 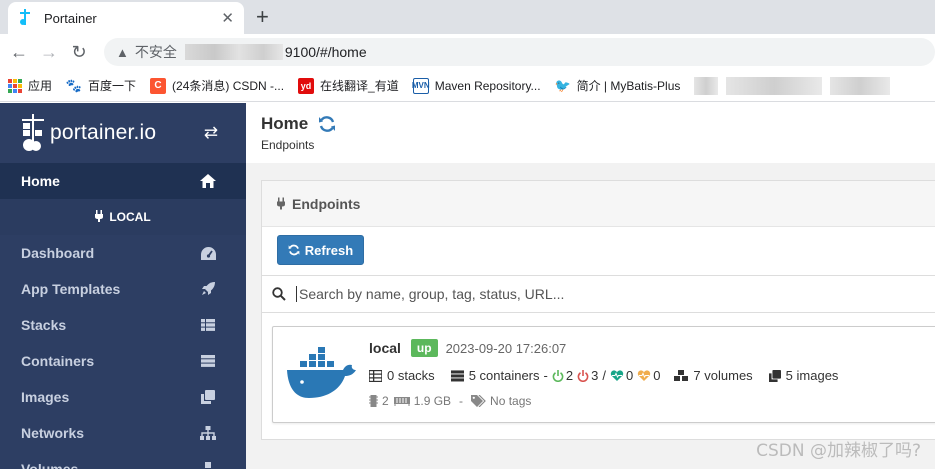 What do you see at coordinates (123, 361) in the screenshot?
I see `sidebar-item-containers: Containers` at bounding box center [123, 361].